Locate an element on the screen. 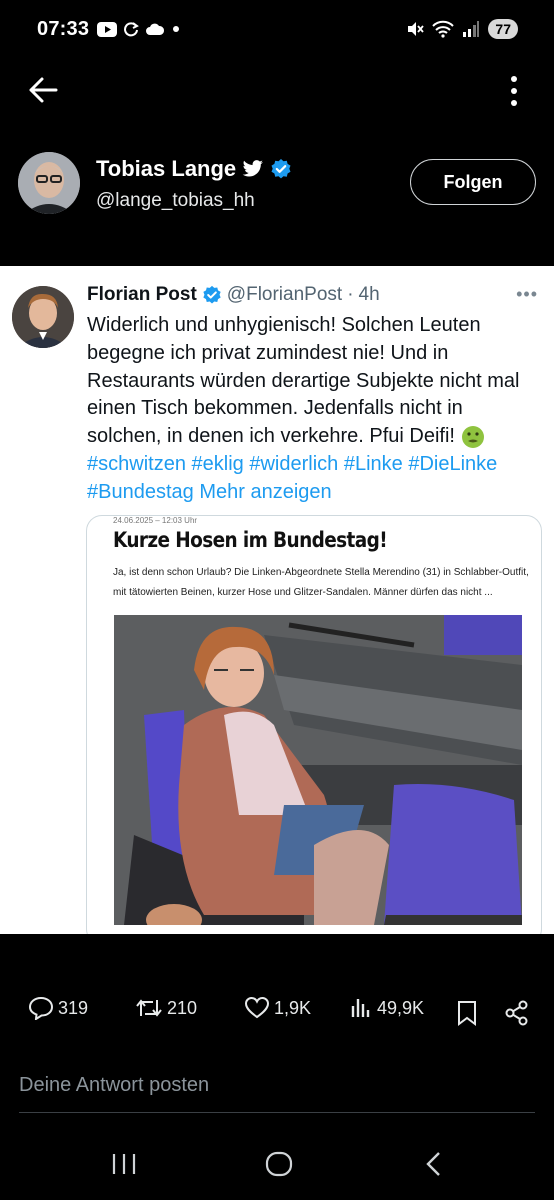  profile-avatar is located at coordinates (49, 183).